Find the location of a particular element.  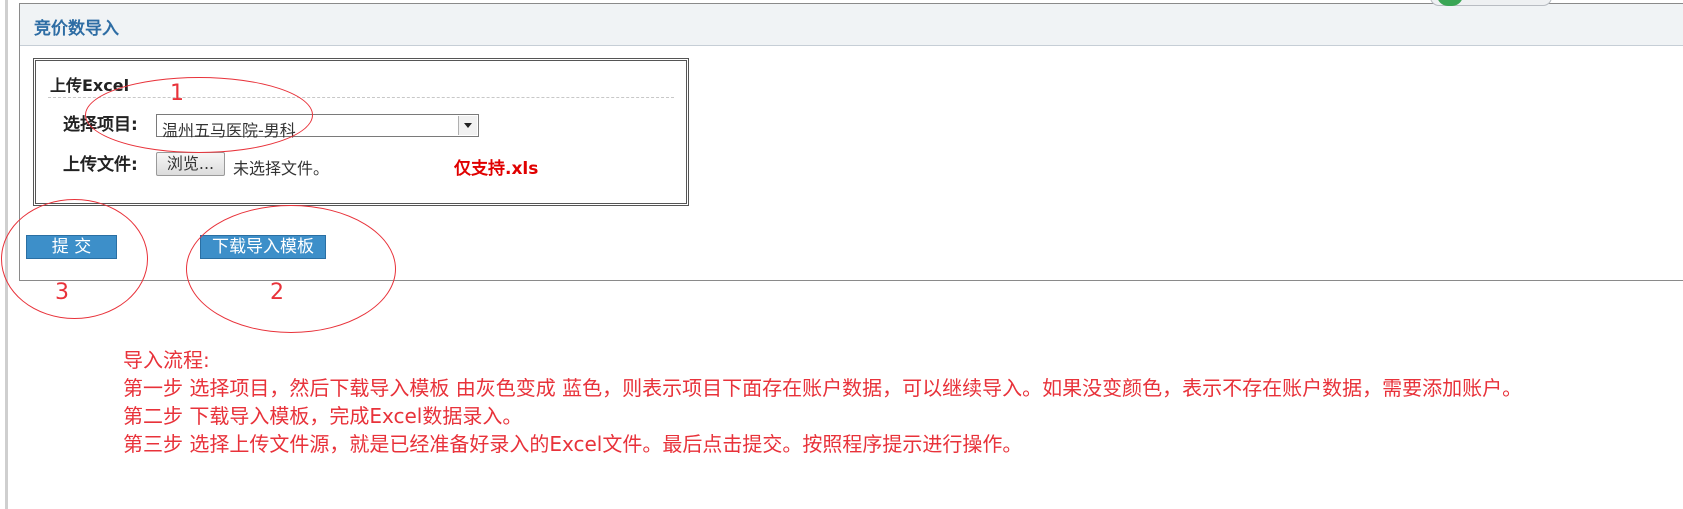

instructions-step-2: 第二步 下载导入模板，完成Excel数据录入。 is located at coordinates (323, 416).